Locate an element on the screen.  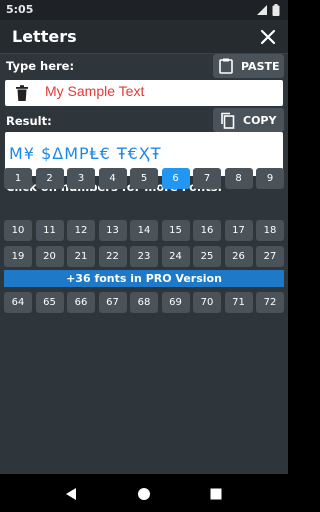
font-button: 65 is located at coordinates (49, 302).